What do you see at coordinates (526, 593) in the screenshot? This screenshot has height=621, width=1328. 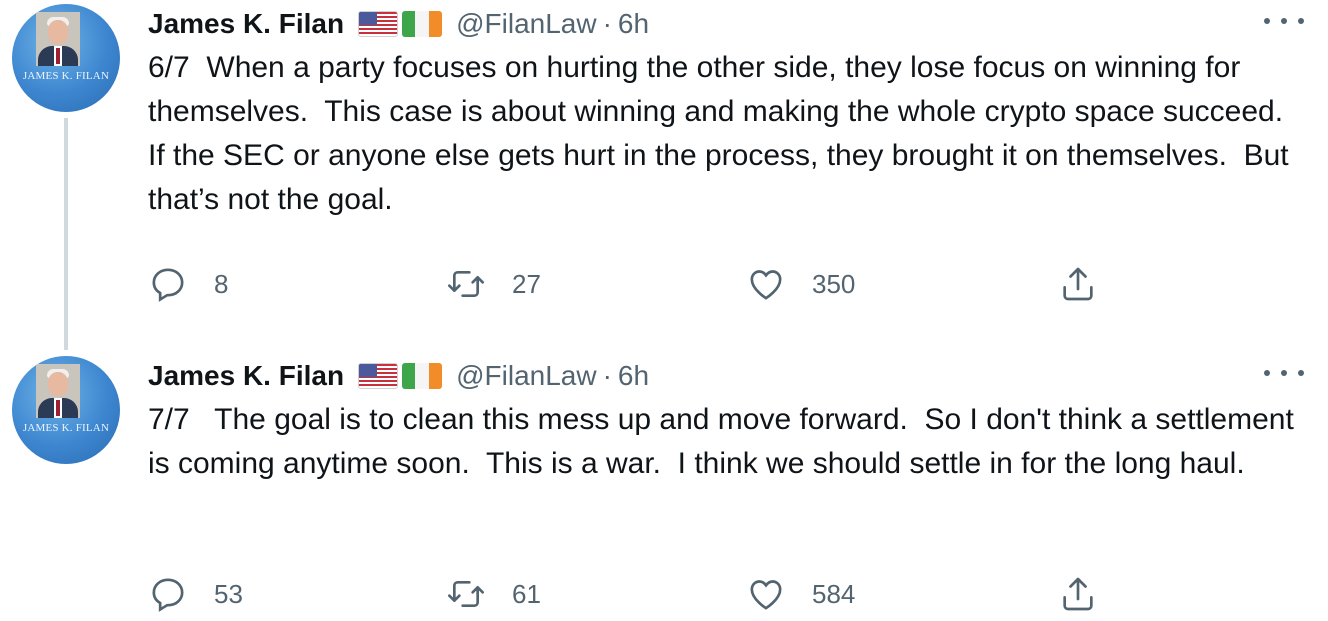 I see `retweet-count: 61` at bounding box center [526, 593].